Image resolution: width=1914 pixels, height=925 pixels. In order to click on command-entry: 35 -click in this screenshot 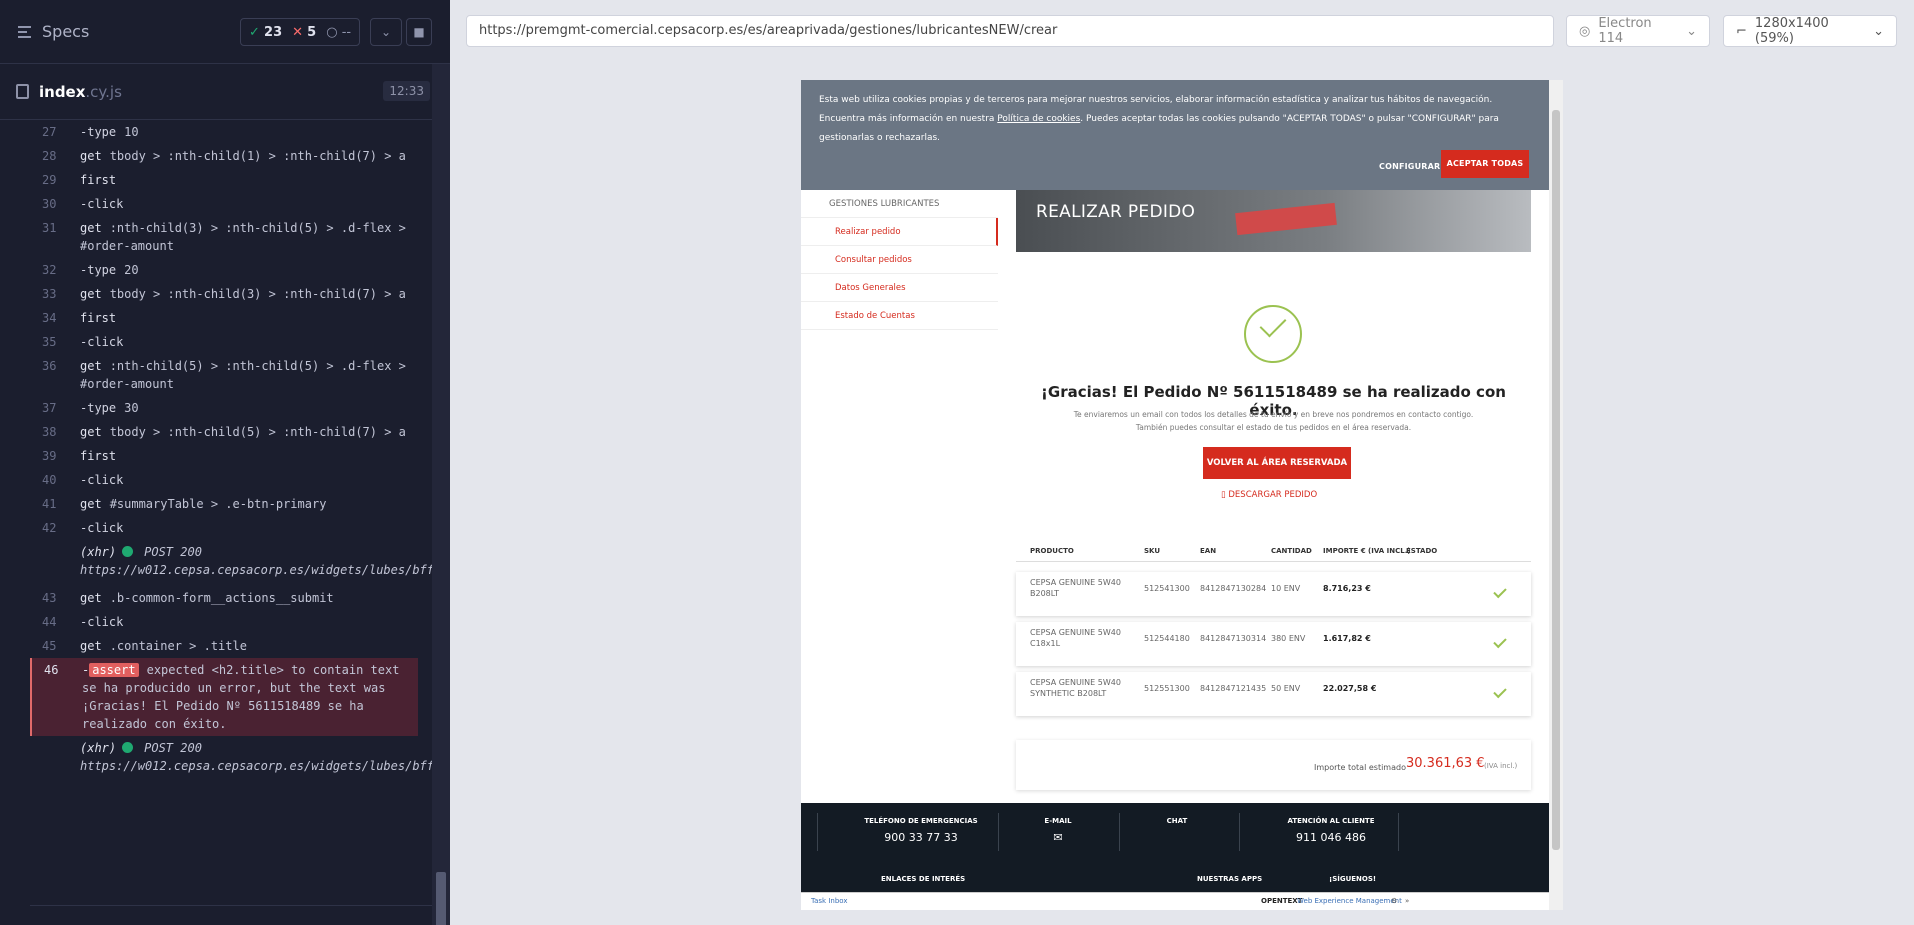, I will do `click(224, 342)`.